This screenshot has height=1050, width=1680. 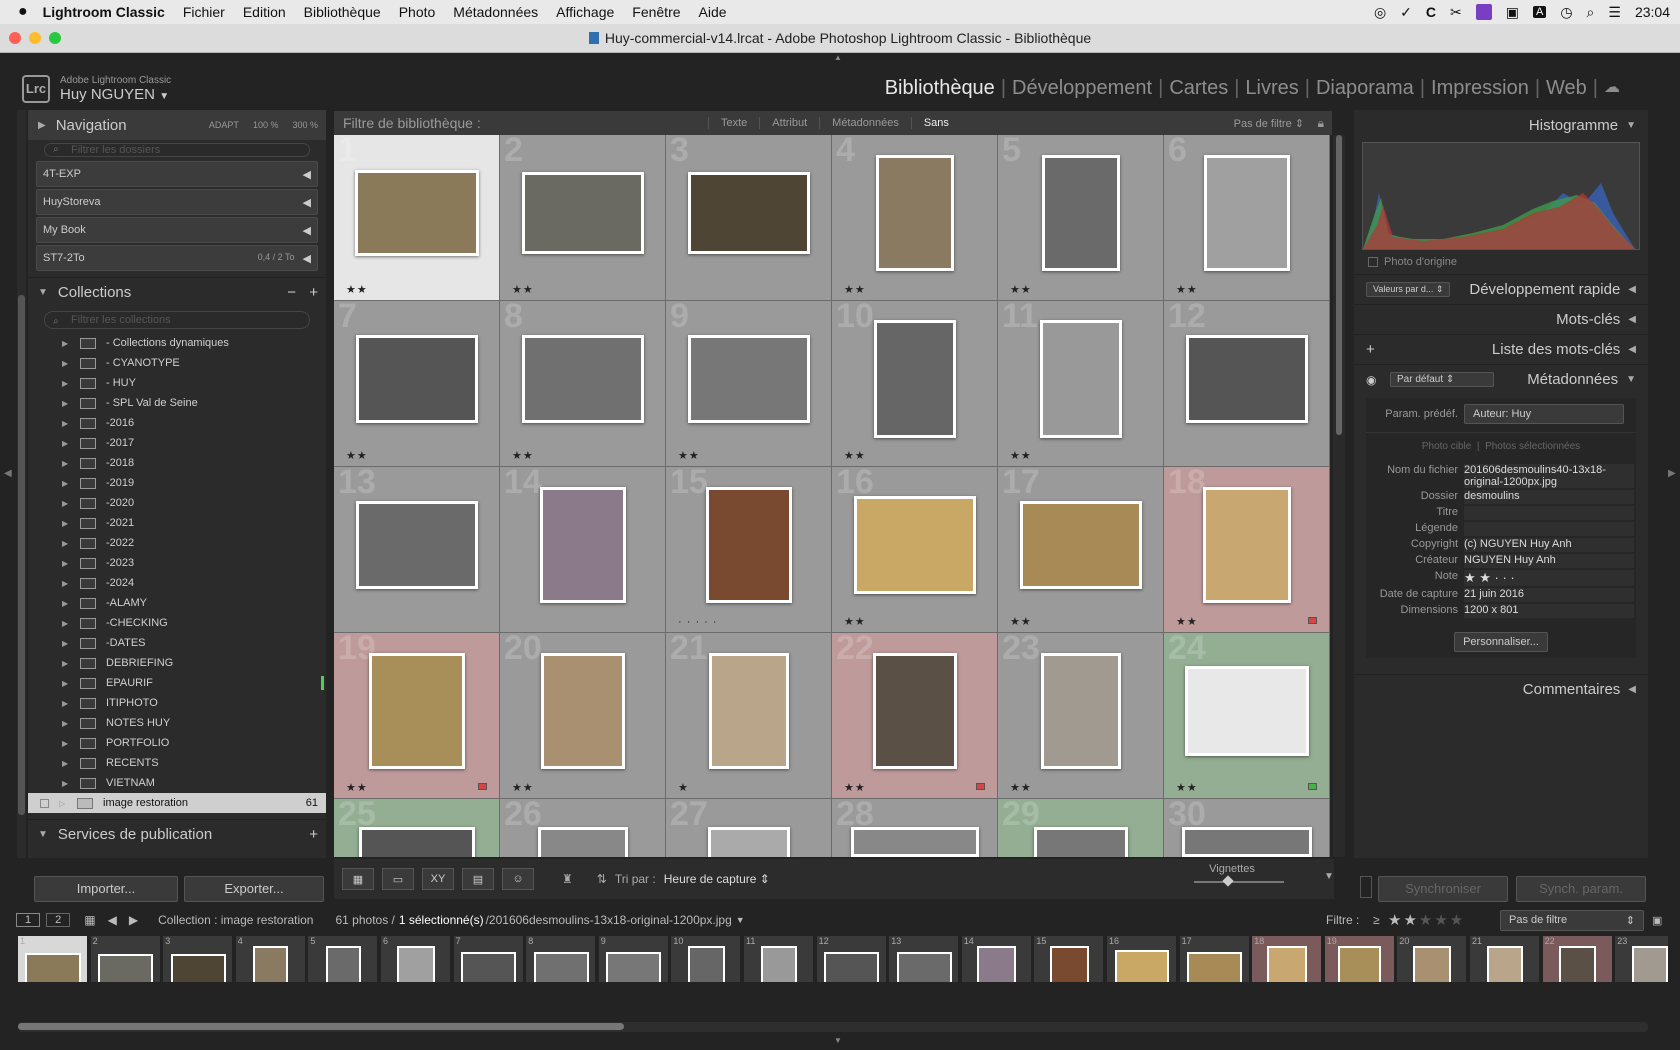 I want to click on green-label-icon, so click(x=1312, y=786).